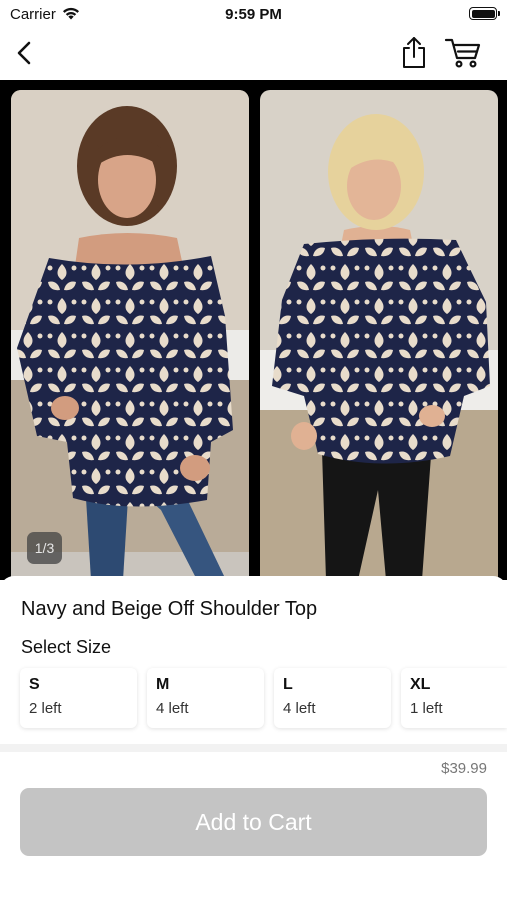  I want to click on share-button, so click(414, 53).